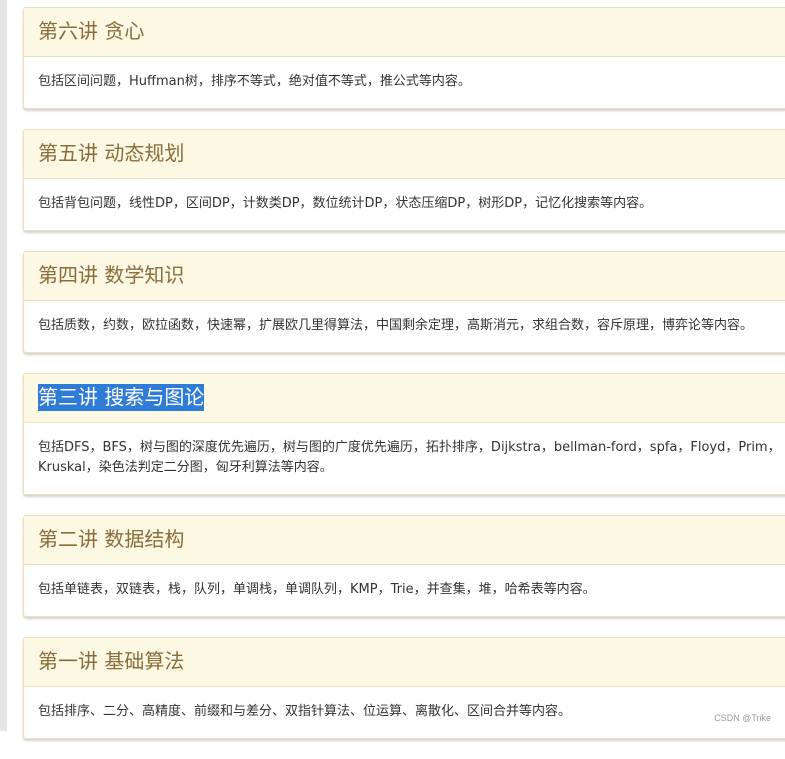 The image size is (785, 759). I want to click on lecture-title-selected: 第三讲 搜索与图论, so click(121, 397).